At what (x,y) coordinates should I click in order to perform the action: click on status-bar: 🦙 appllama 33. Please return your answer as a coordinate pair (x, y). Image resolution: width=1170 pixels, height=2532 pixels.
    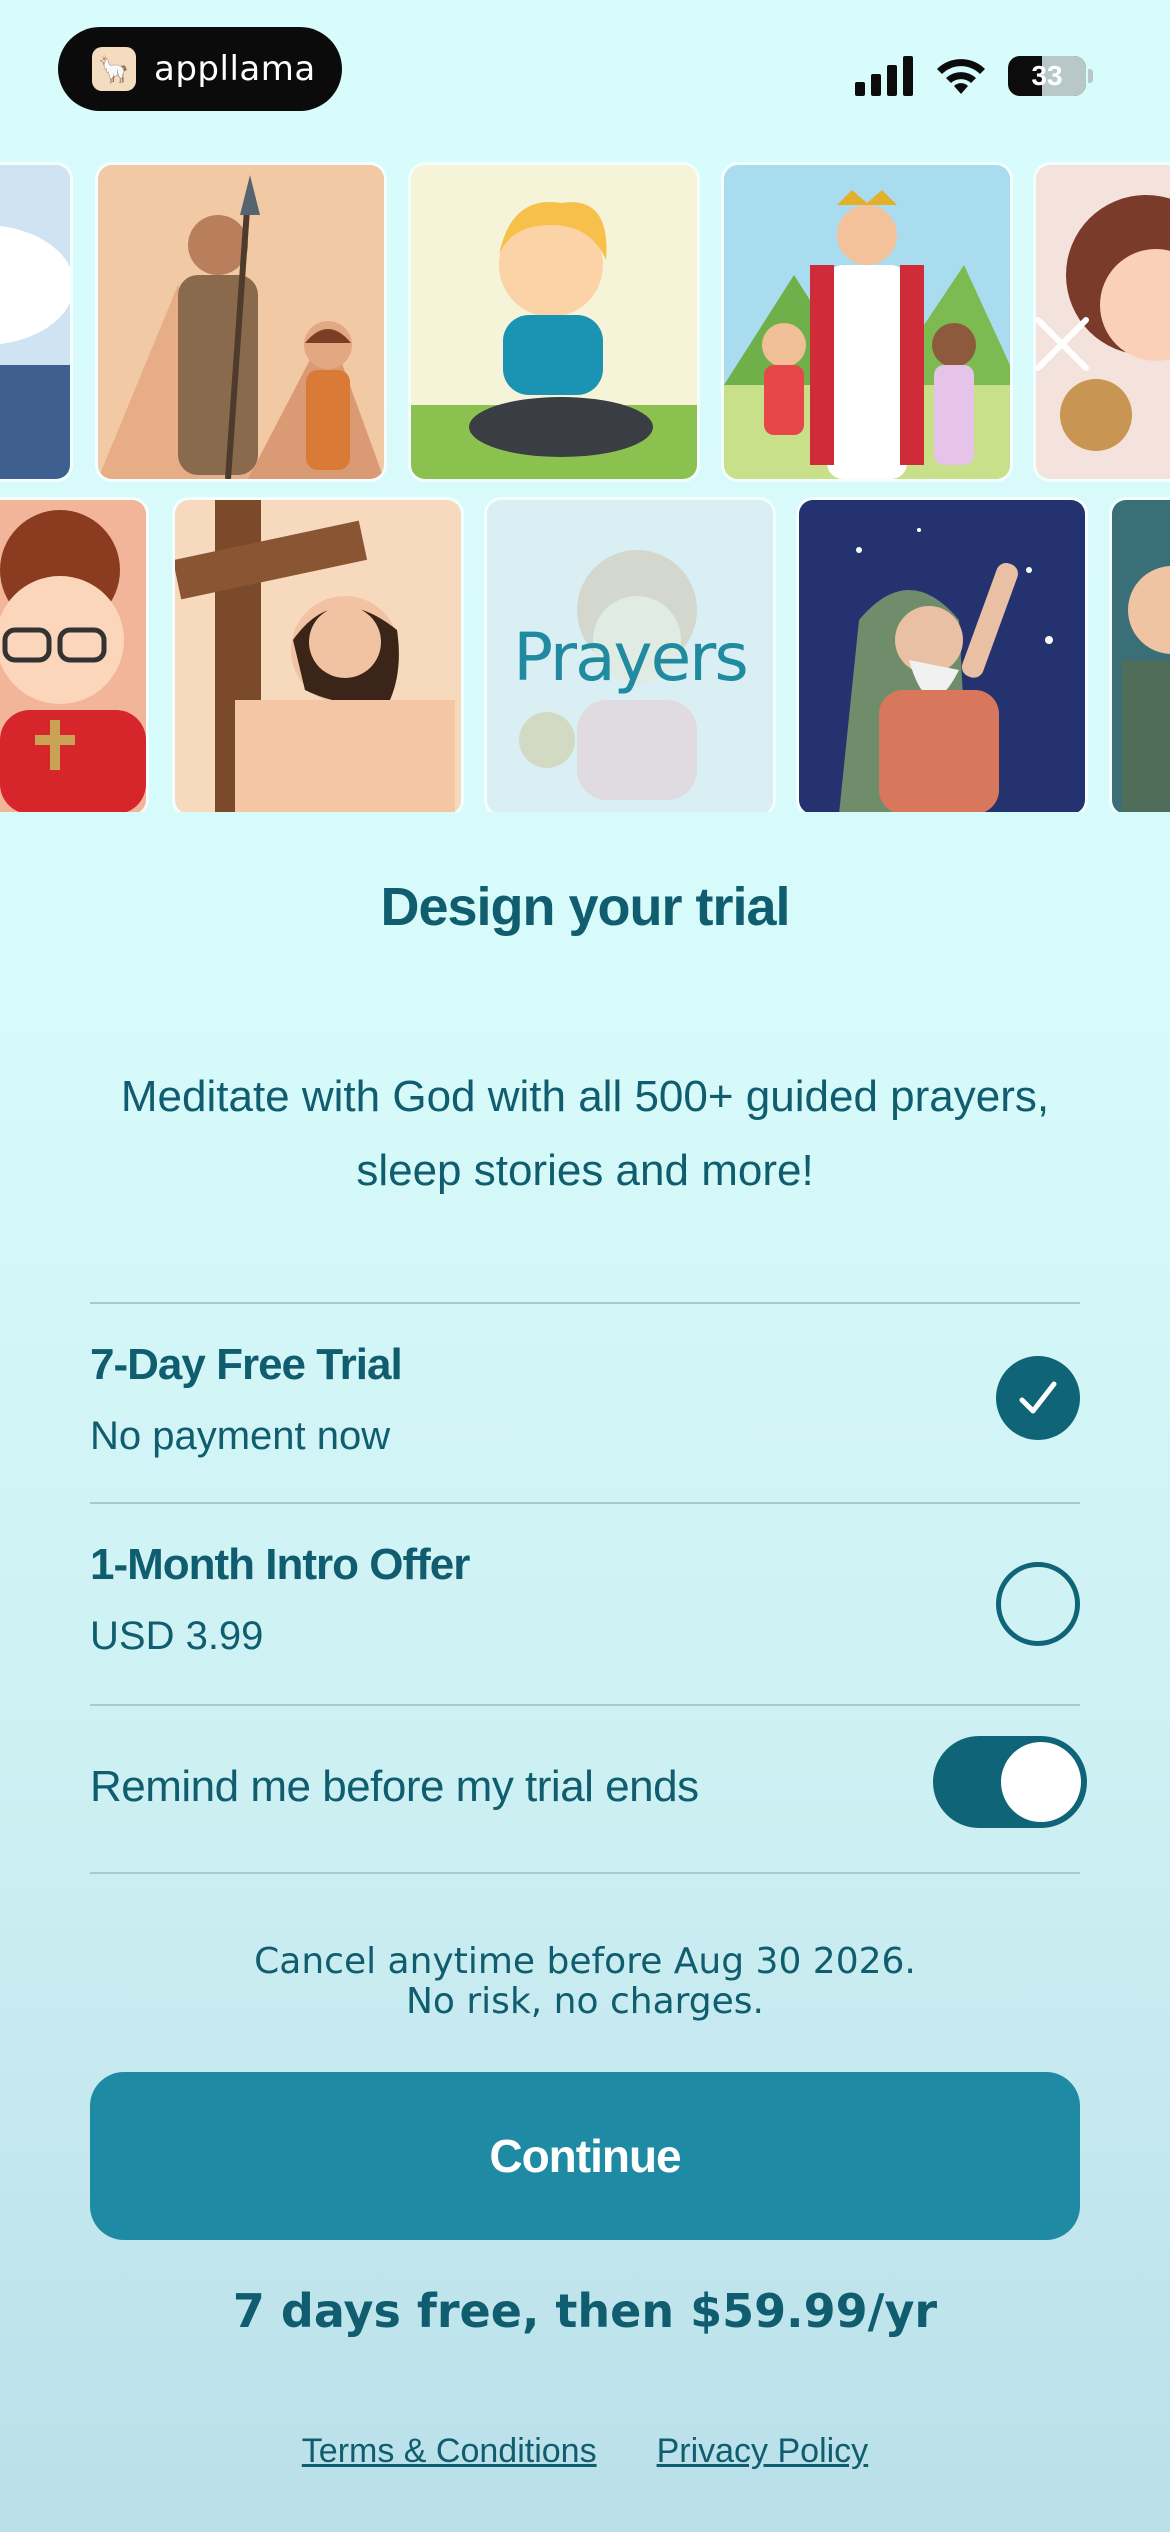
    Looking at the image, I should click on (585, 70).